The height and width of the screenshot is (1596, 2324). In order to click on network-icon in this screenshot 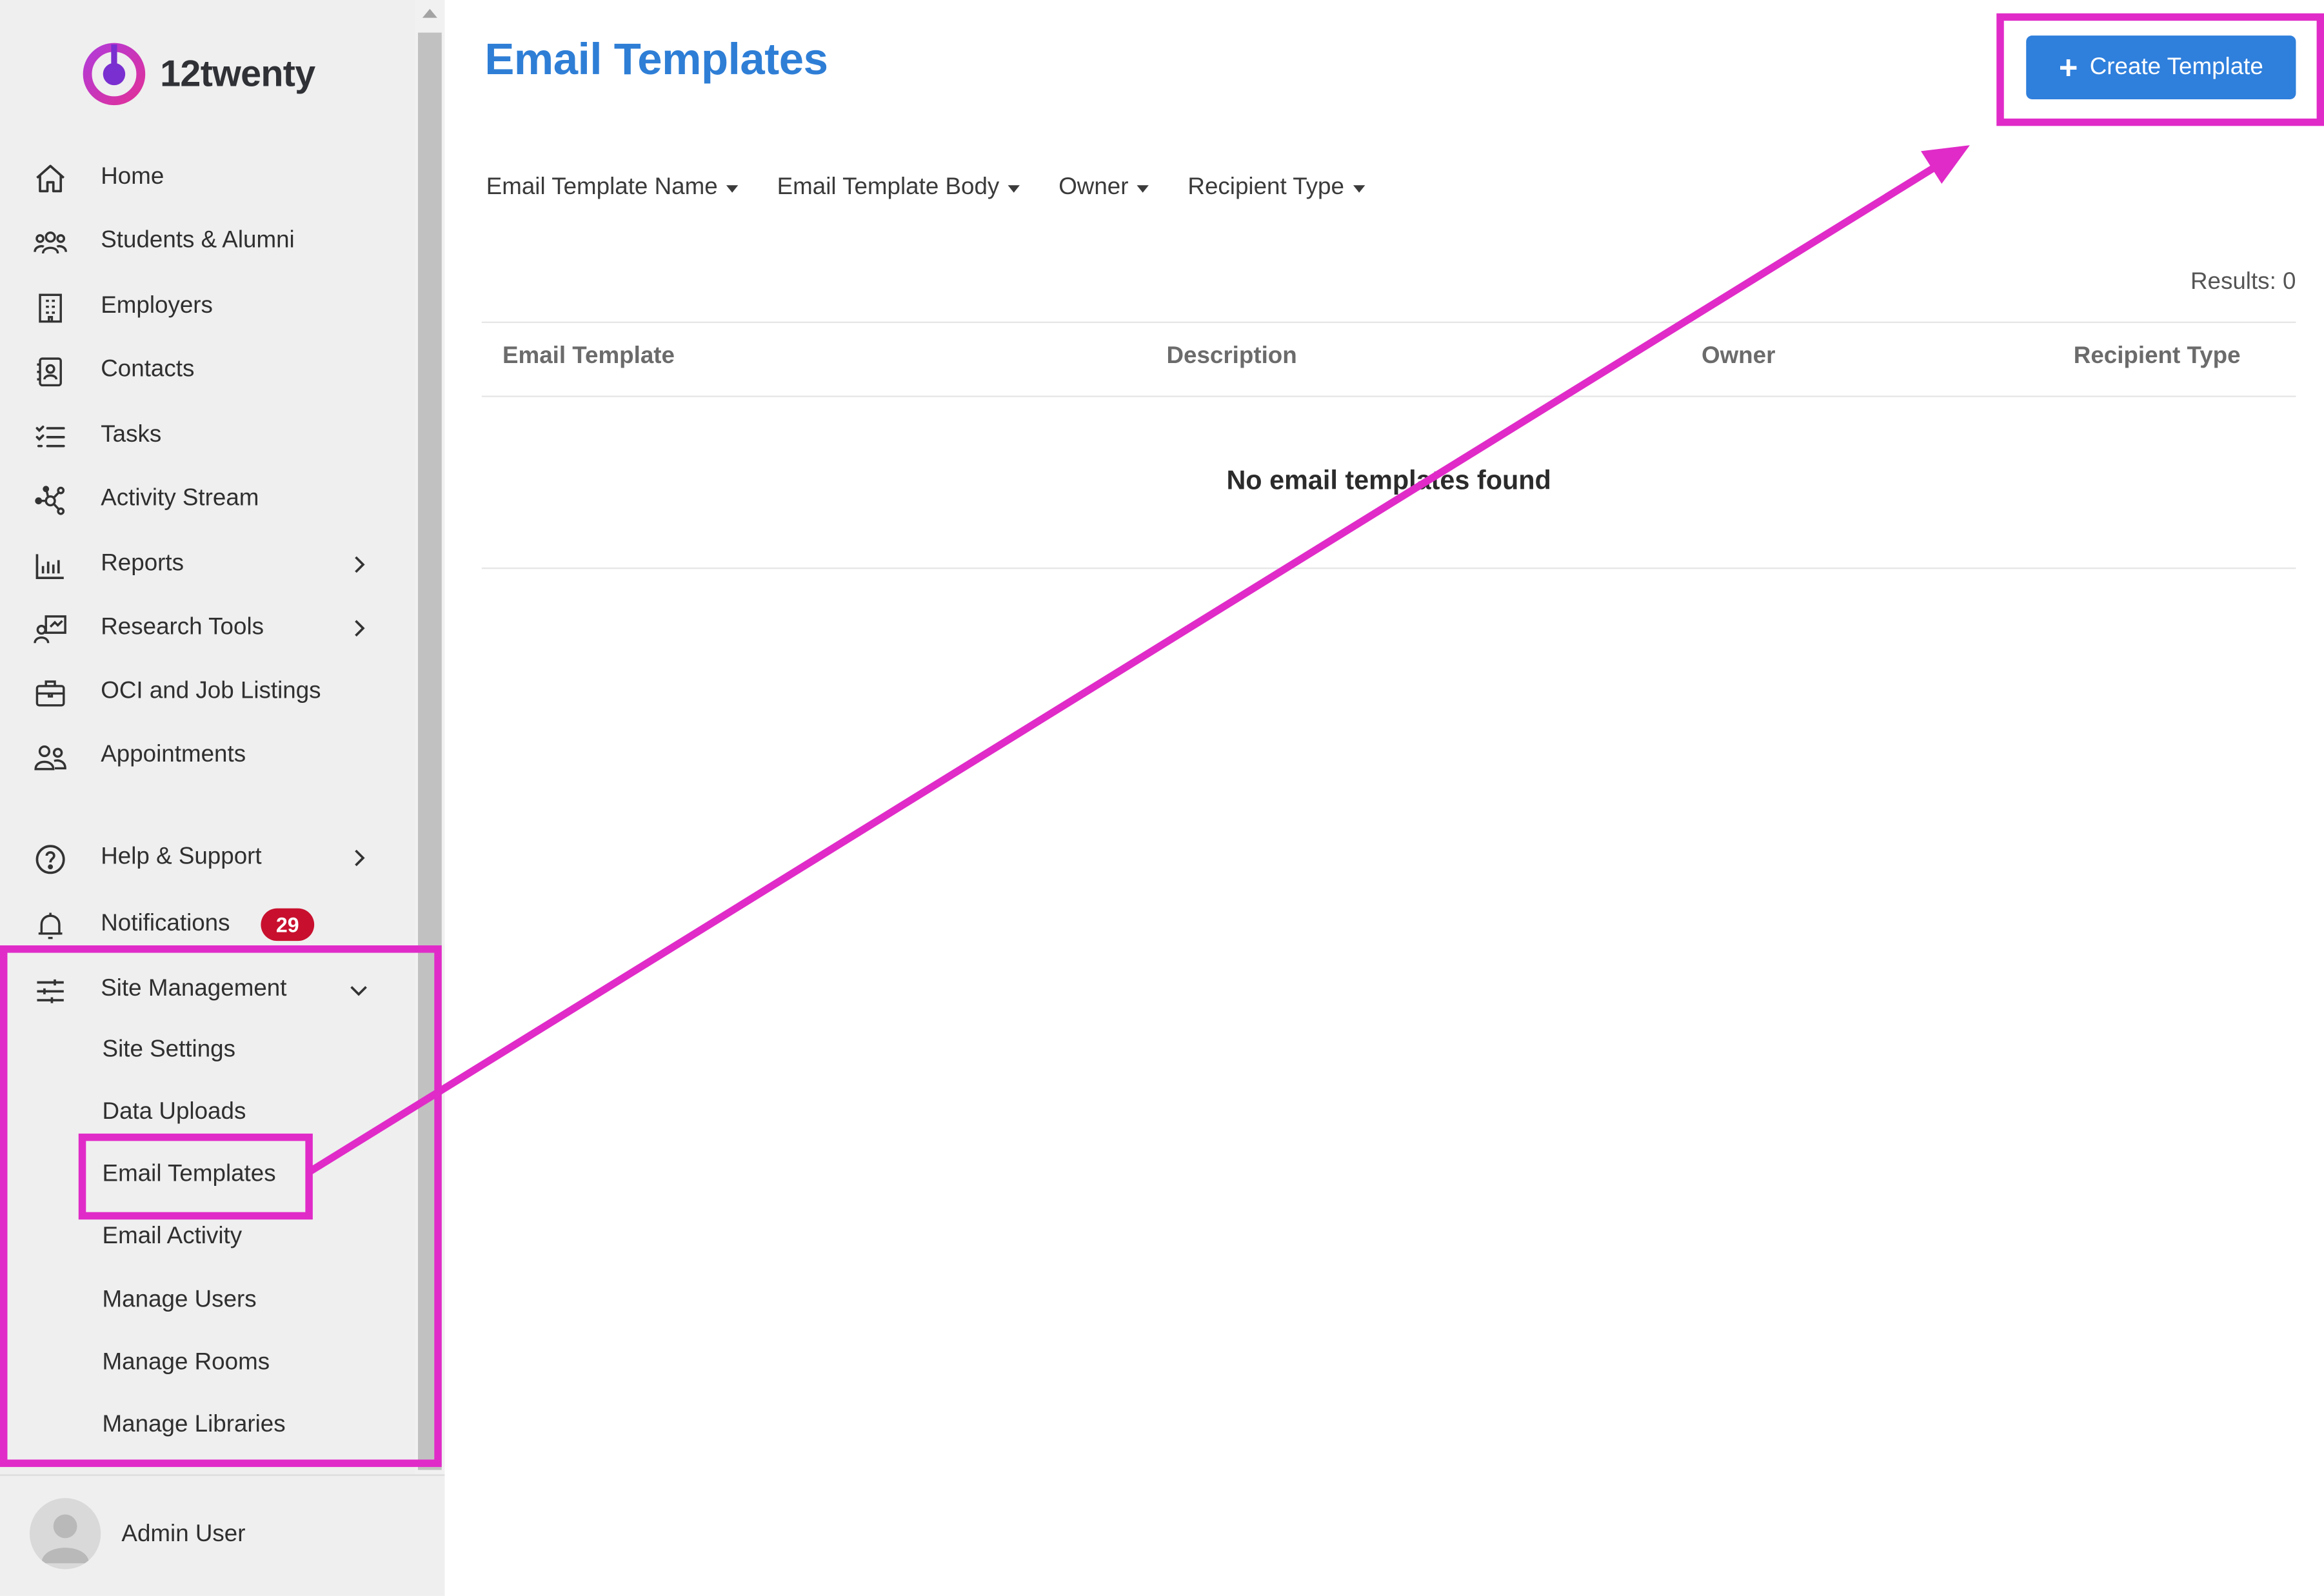, I will do `click(50, 500)`.